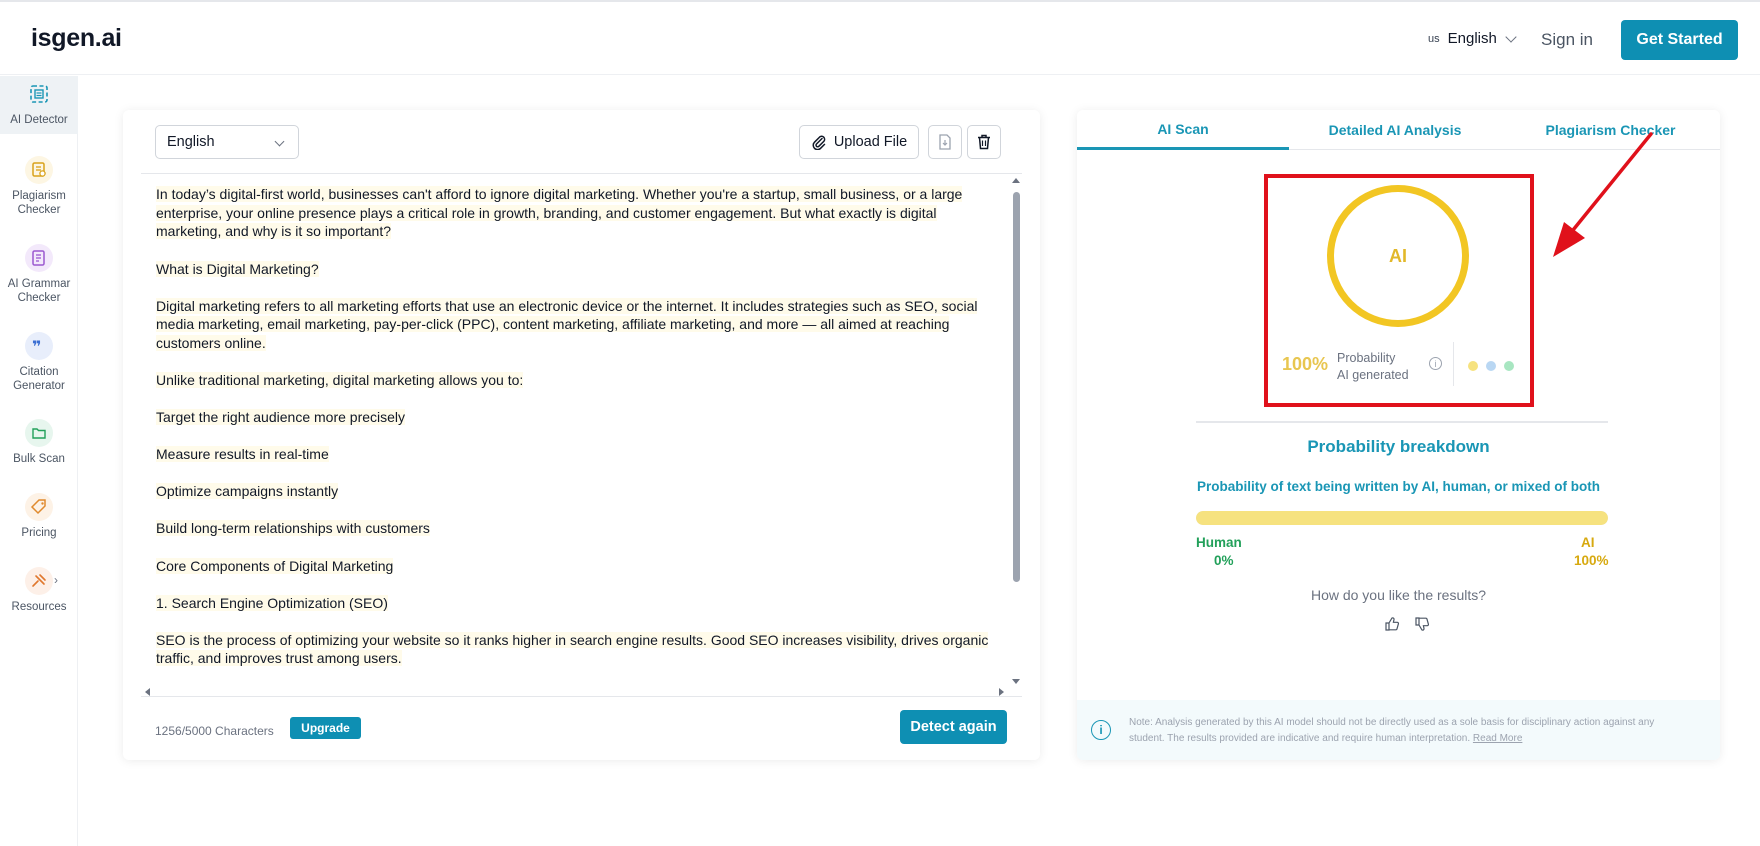 The height and width of the screenshot is (846, 1760). What do you see at coordinates (870, 142) in the screenshot?
I see `upload-file-label: Upload File` at bounding box center [870, 142].